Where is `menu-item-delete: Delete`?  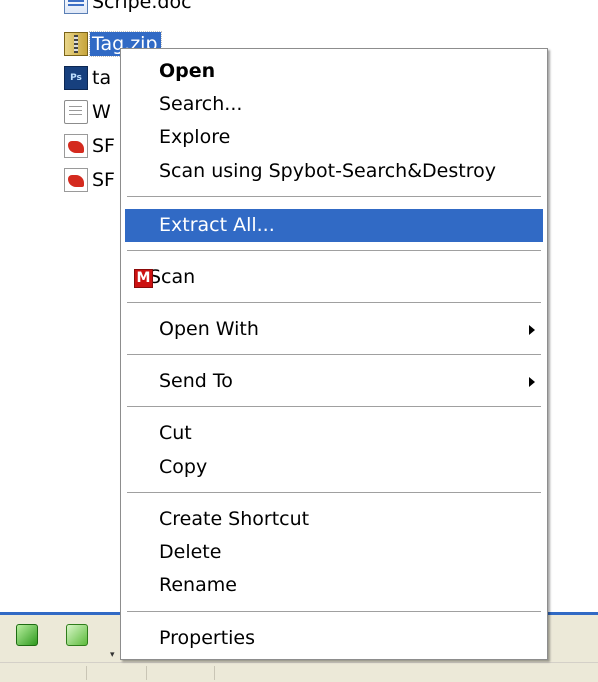 menu-item-delete: Delete is located at coordinates (334, 552).